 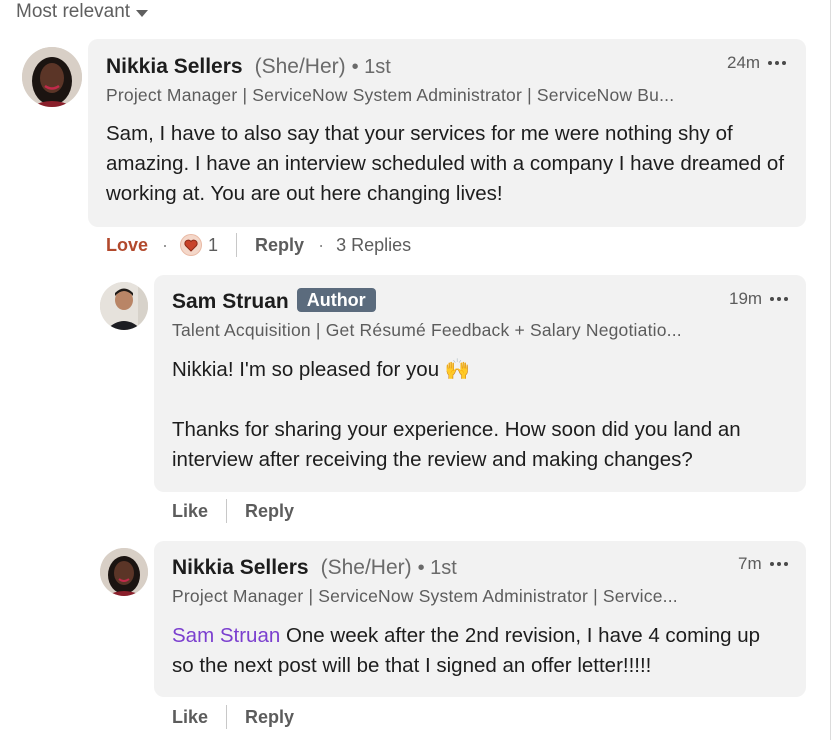 I want to click on replies-count: 3 Replies, so click(x=373, y=245).